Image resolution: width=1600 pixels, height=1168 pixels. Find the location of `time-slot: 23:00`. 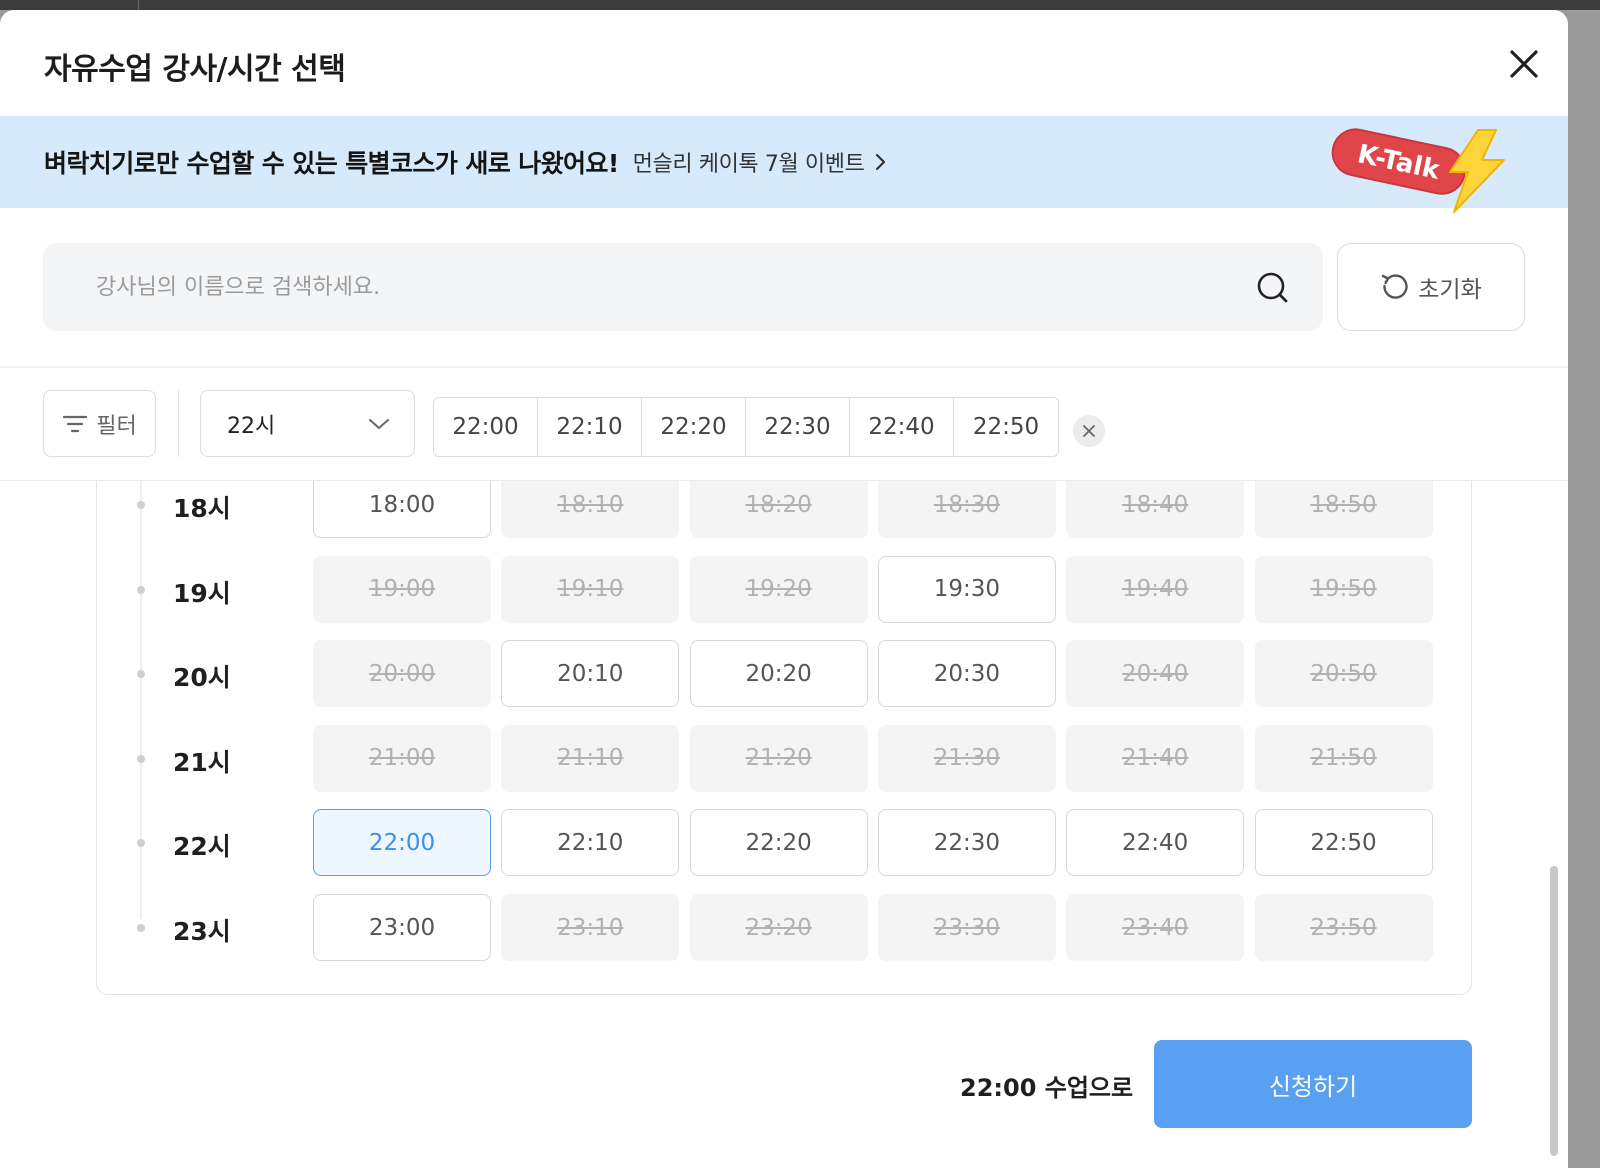

time-slot: 23:00 is located at coordinates (402, 927).